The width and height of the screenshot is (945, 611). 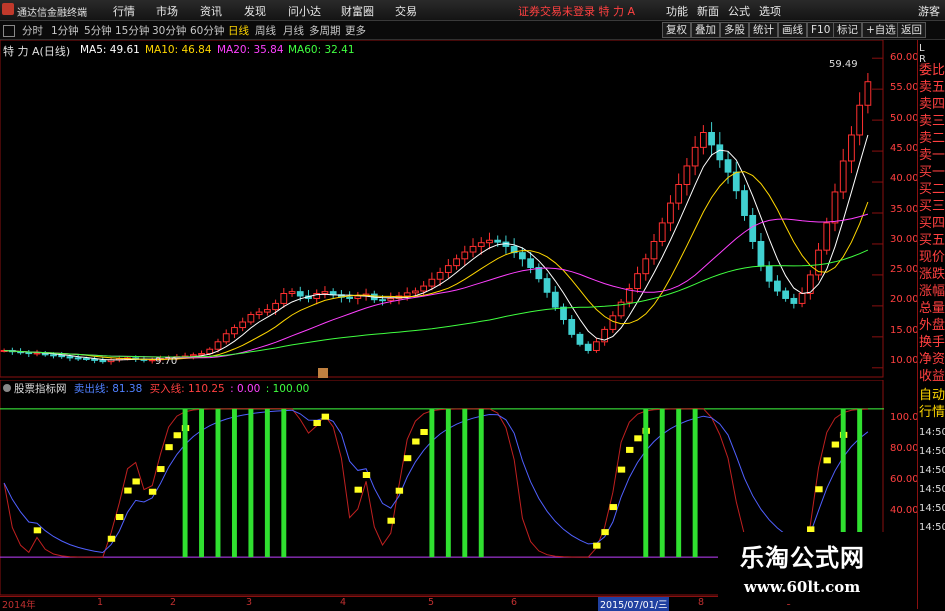 I want to click on tab-timeshare: 分时, so click(x=32, y=30).